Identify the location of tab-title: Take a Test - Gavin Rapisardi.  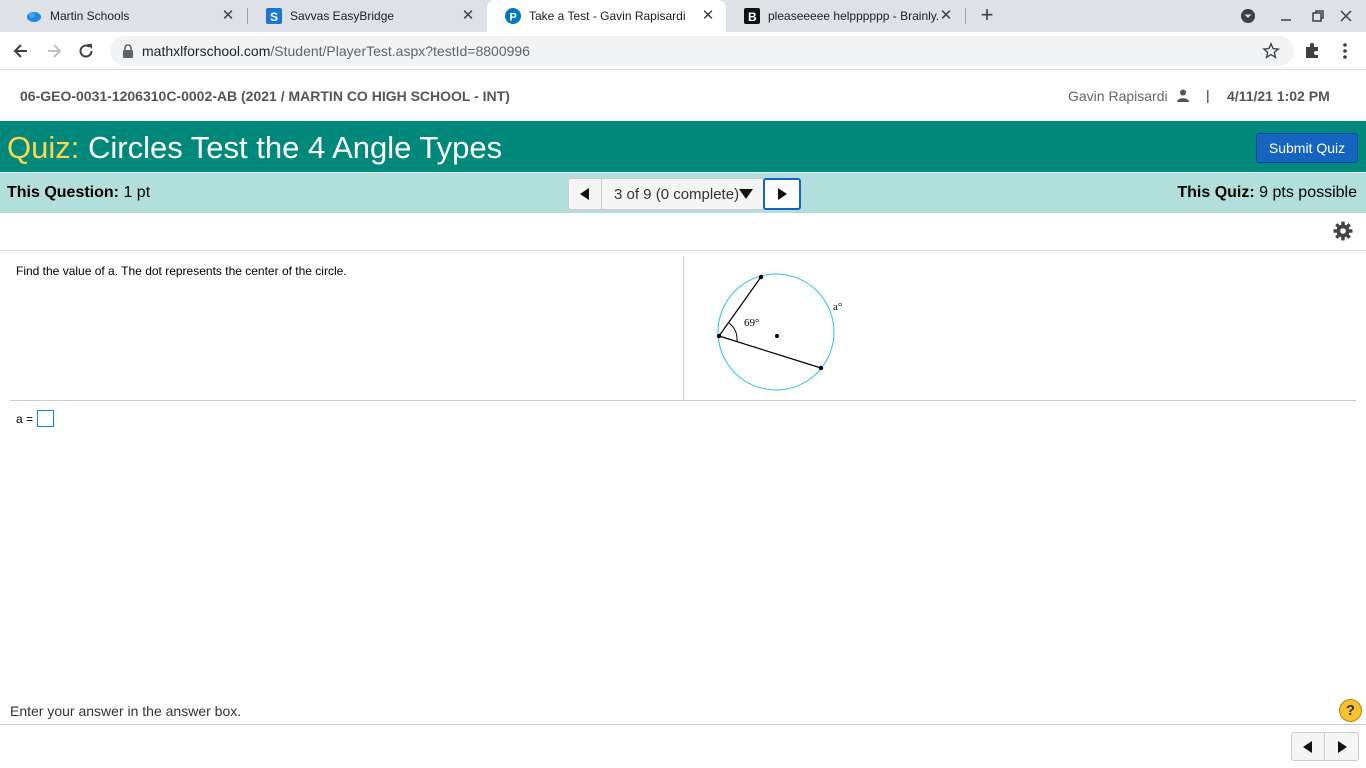
(607, 16).